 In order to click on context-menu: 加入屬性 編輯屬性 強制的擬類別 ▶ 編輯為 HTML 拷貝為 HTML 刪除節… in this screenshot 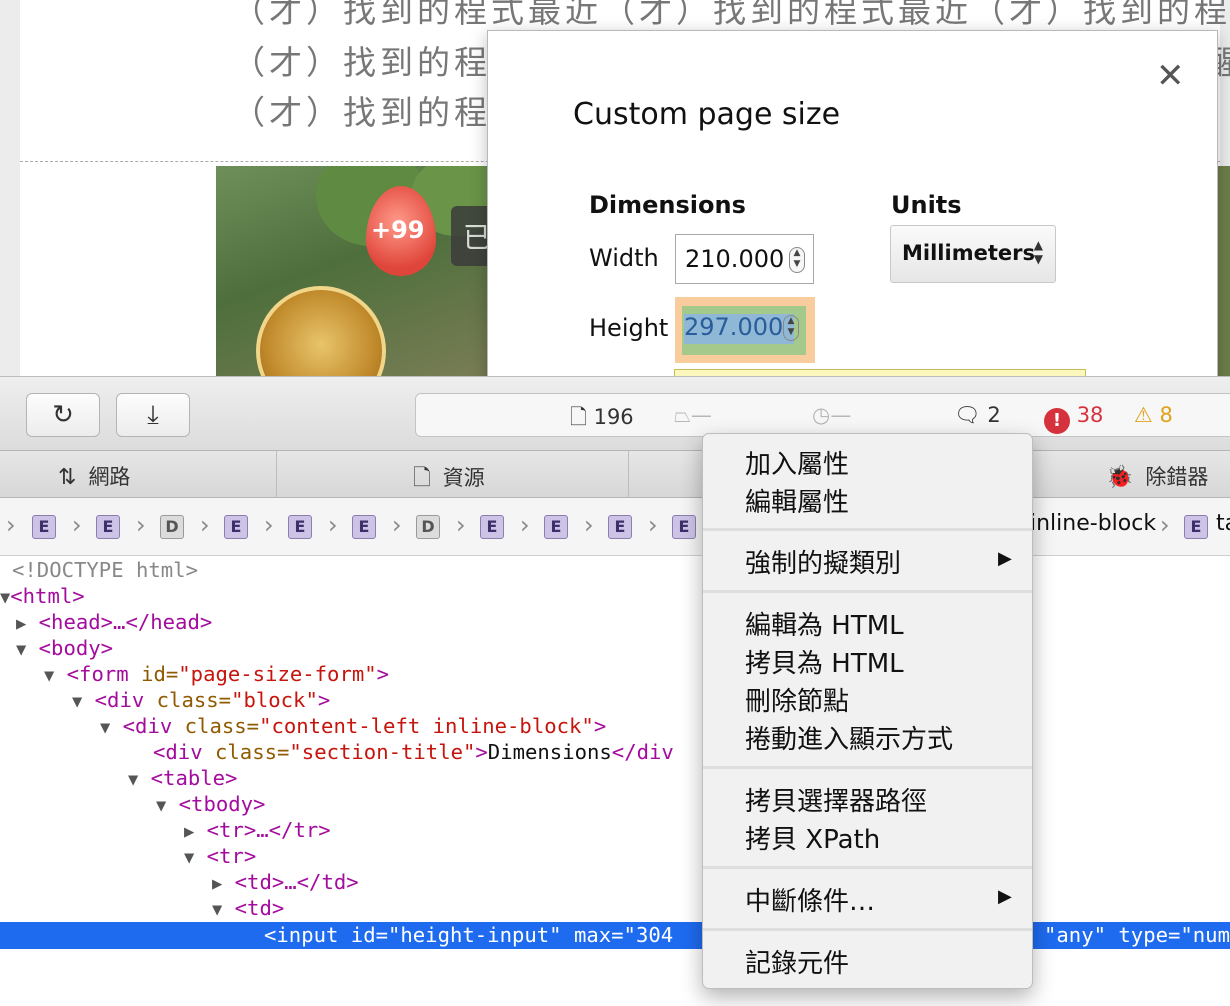, I will do `click(867, 711)`.